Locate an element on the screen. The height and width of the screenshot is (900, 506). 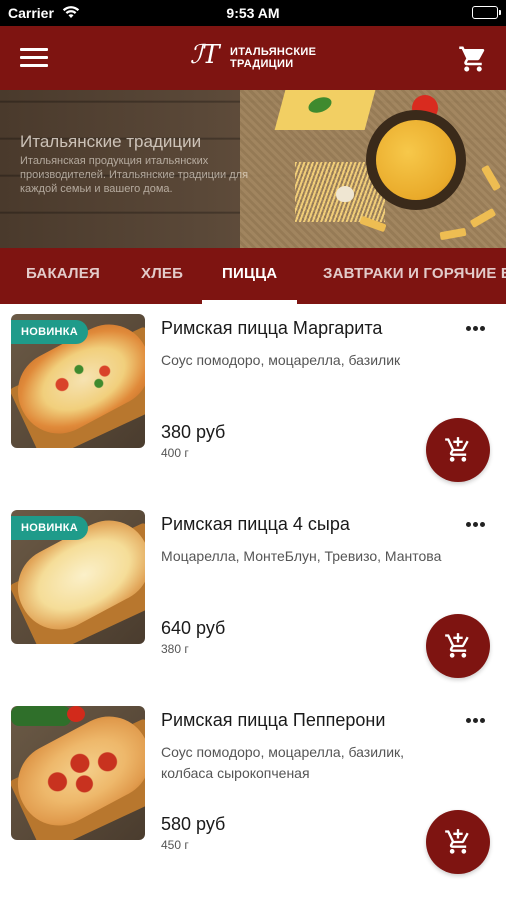
tab-grocery: БАКАЛЕЯ is located at coordinates (63, 276).